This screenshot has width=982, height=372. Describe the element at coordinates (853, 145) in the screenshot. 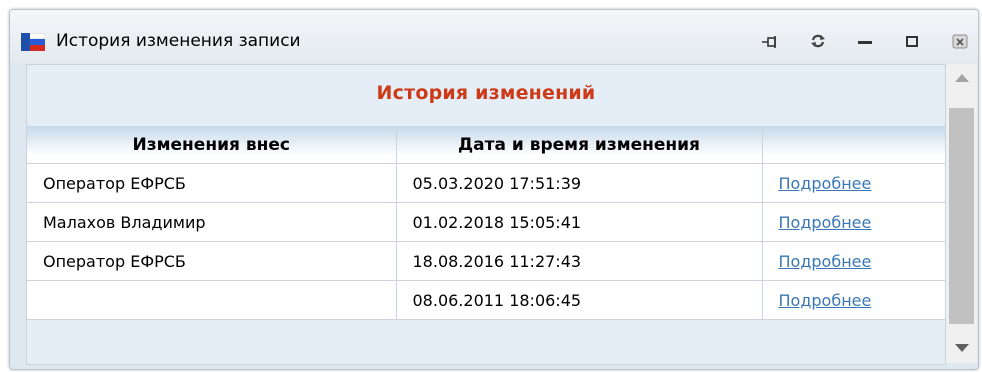

I see `column-header-details` at that location.